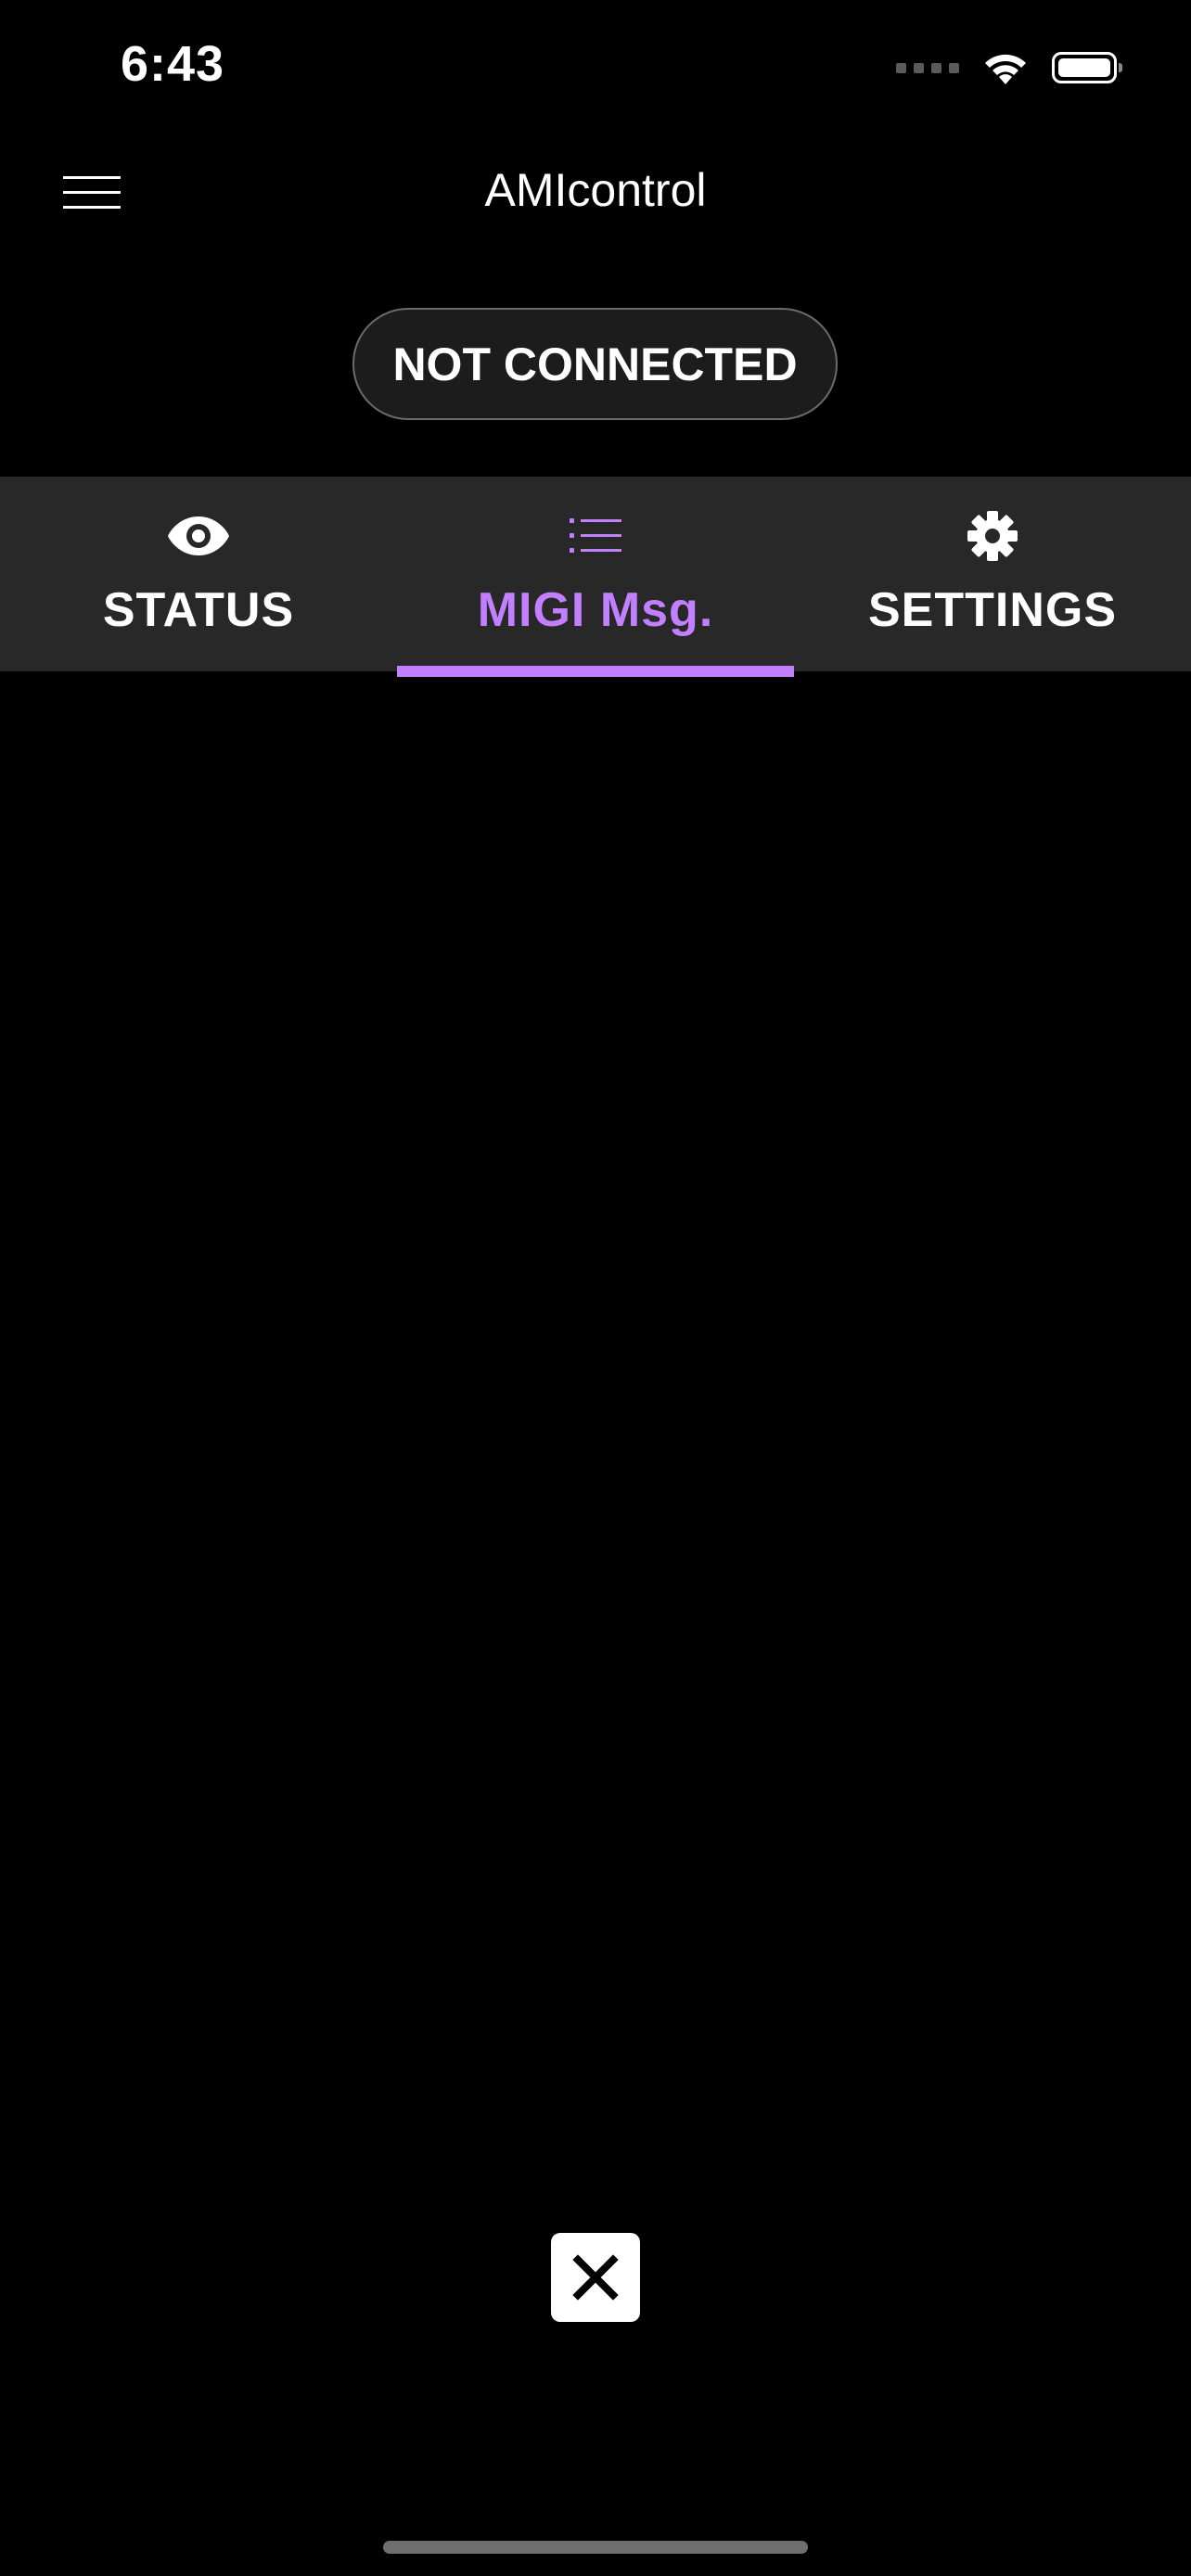 Image resolution: width=1191 pixels, height=2576 pixels. Describe the element at coordinates (198, 610) in the screenshot. I see `tab-status-label: STATUS` at that location.